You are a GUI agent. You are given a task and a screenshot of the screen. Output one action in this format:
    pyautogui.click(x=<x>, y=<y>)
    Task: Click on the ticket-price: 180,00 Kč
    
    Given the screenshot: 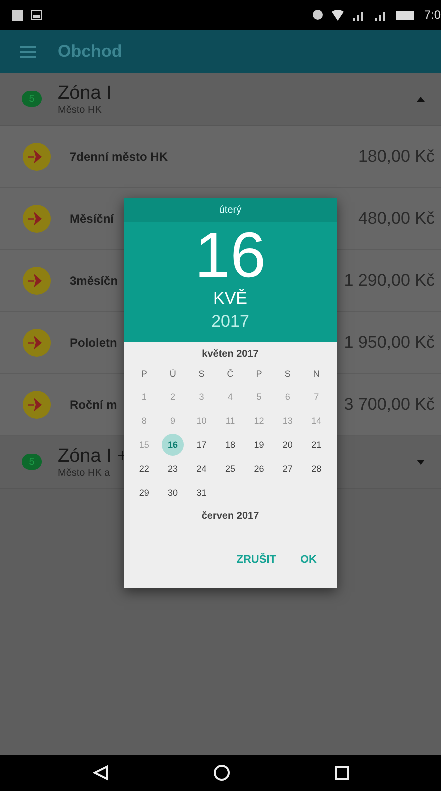 What is the action you would take?
    pyautogui.click(x=396, y=156)
    